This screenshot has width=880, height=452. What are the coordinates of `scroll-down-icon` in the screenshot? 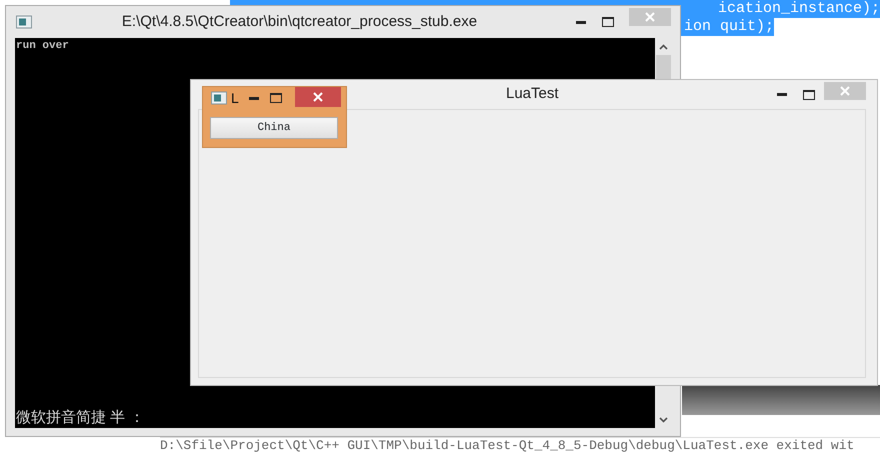 It's located at (663, 419).